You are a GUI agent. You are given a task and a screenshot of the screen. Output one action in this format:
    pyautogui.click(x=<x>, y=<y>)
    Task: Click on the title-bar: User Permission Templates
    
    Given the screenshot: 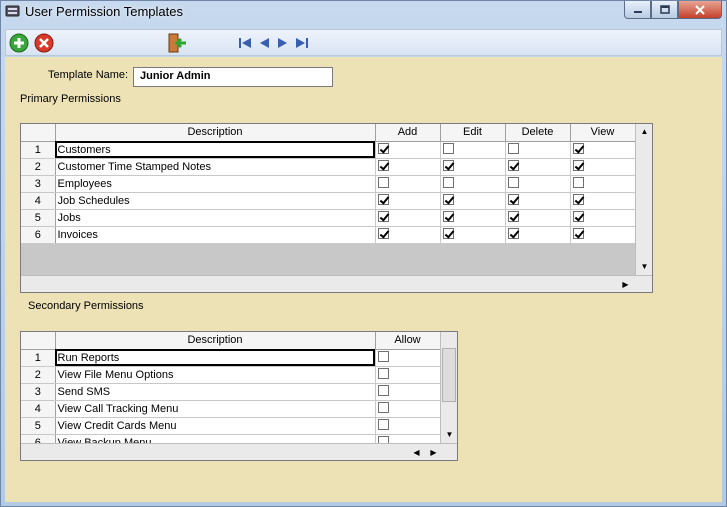 What is the action you would take?
    pyautogui.click(x=363, y=12)
    